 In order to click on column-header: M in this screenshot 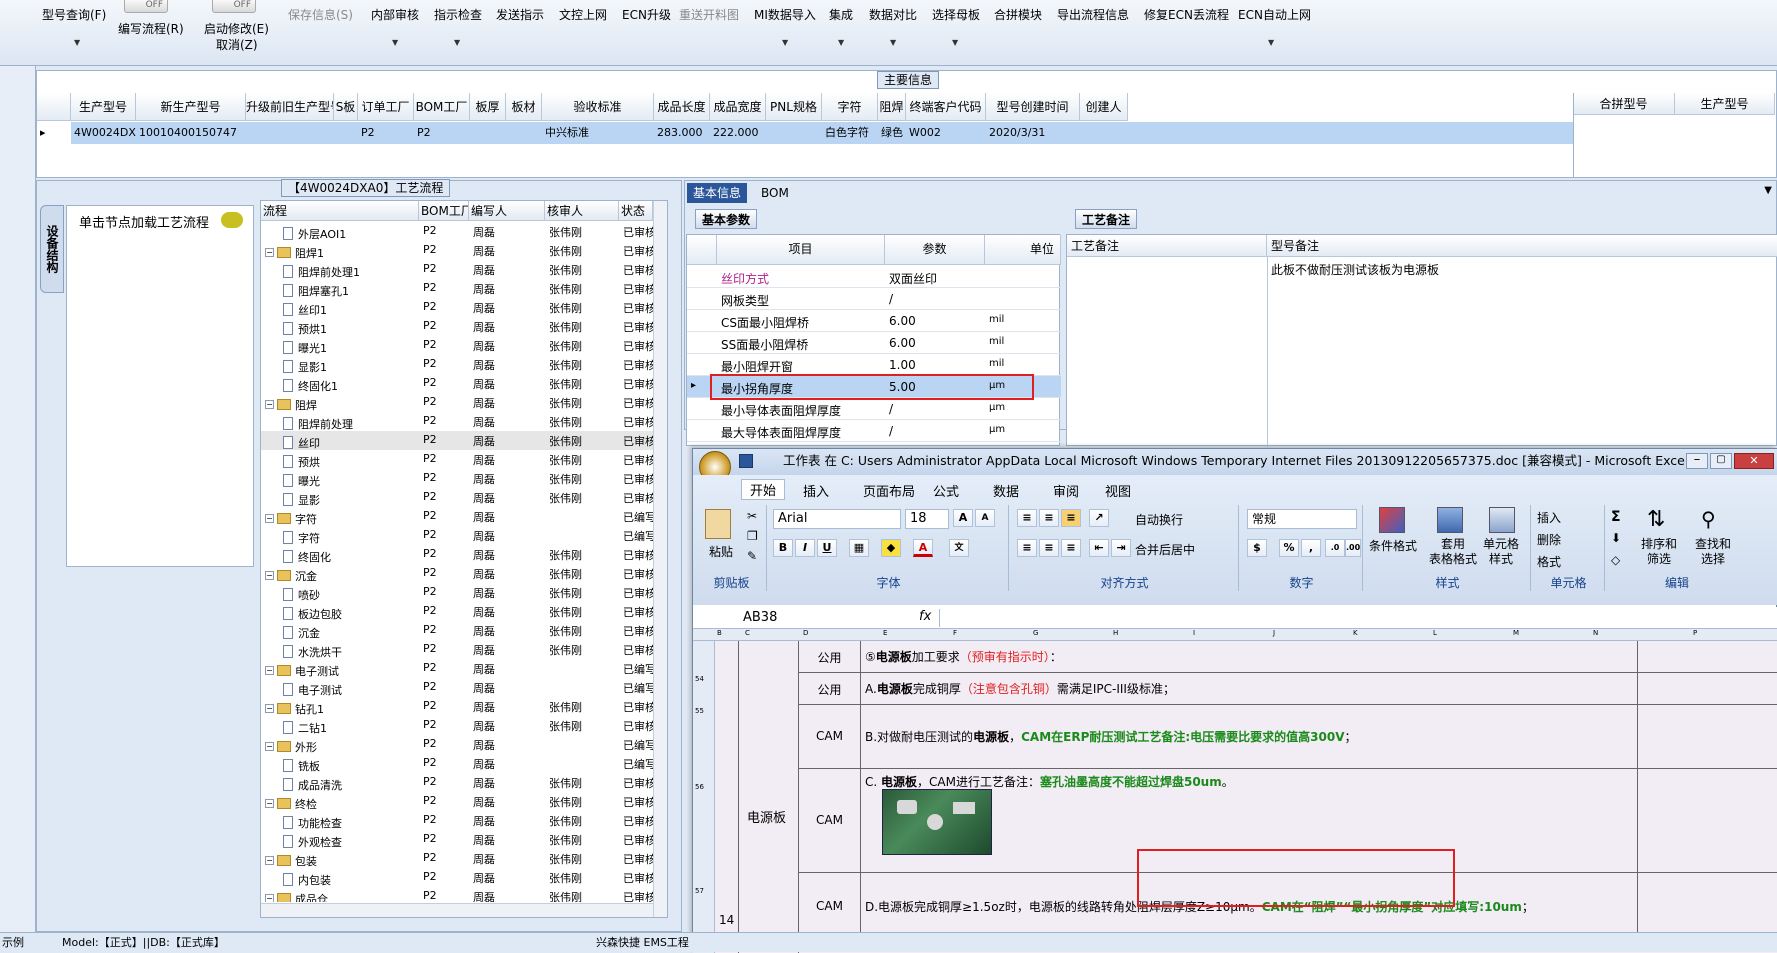, I will do `click(1516, 633)`.